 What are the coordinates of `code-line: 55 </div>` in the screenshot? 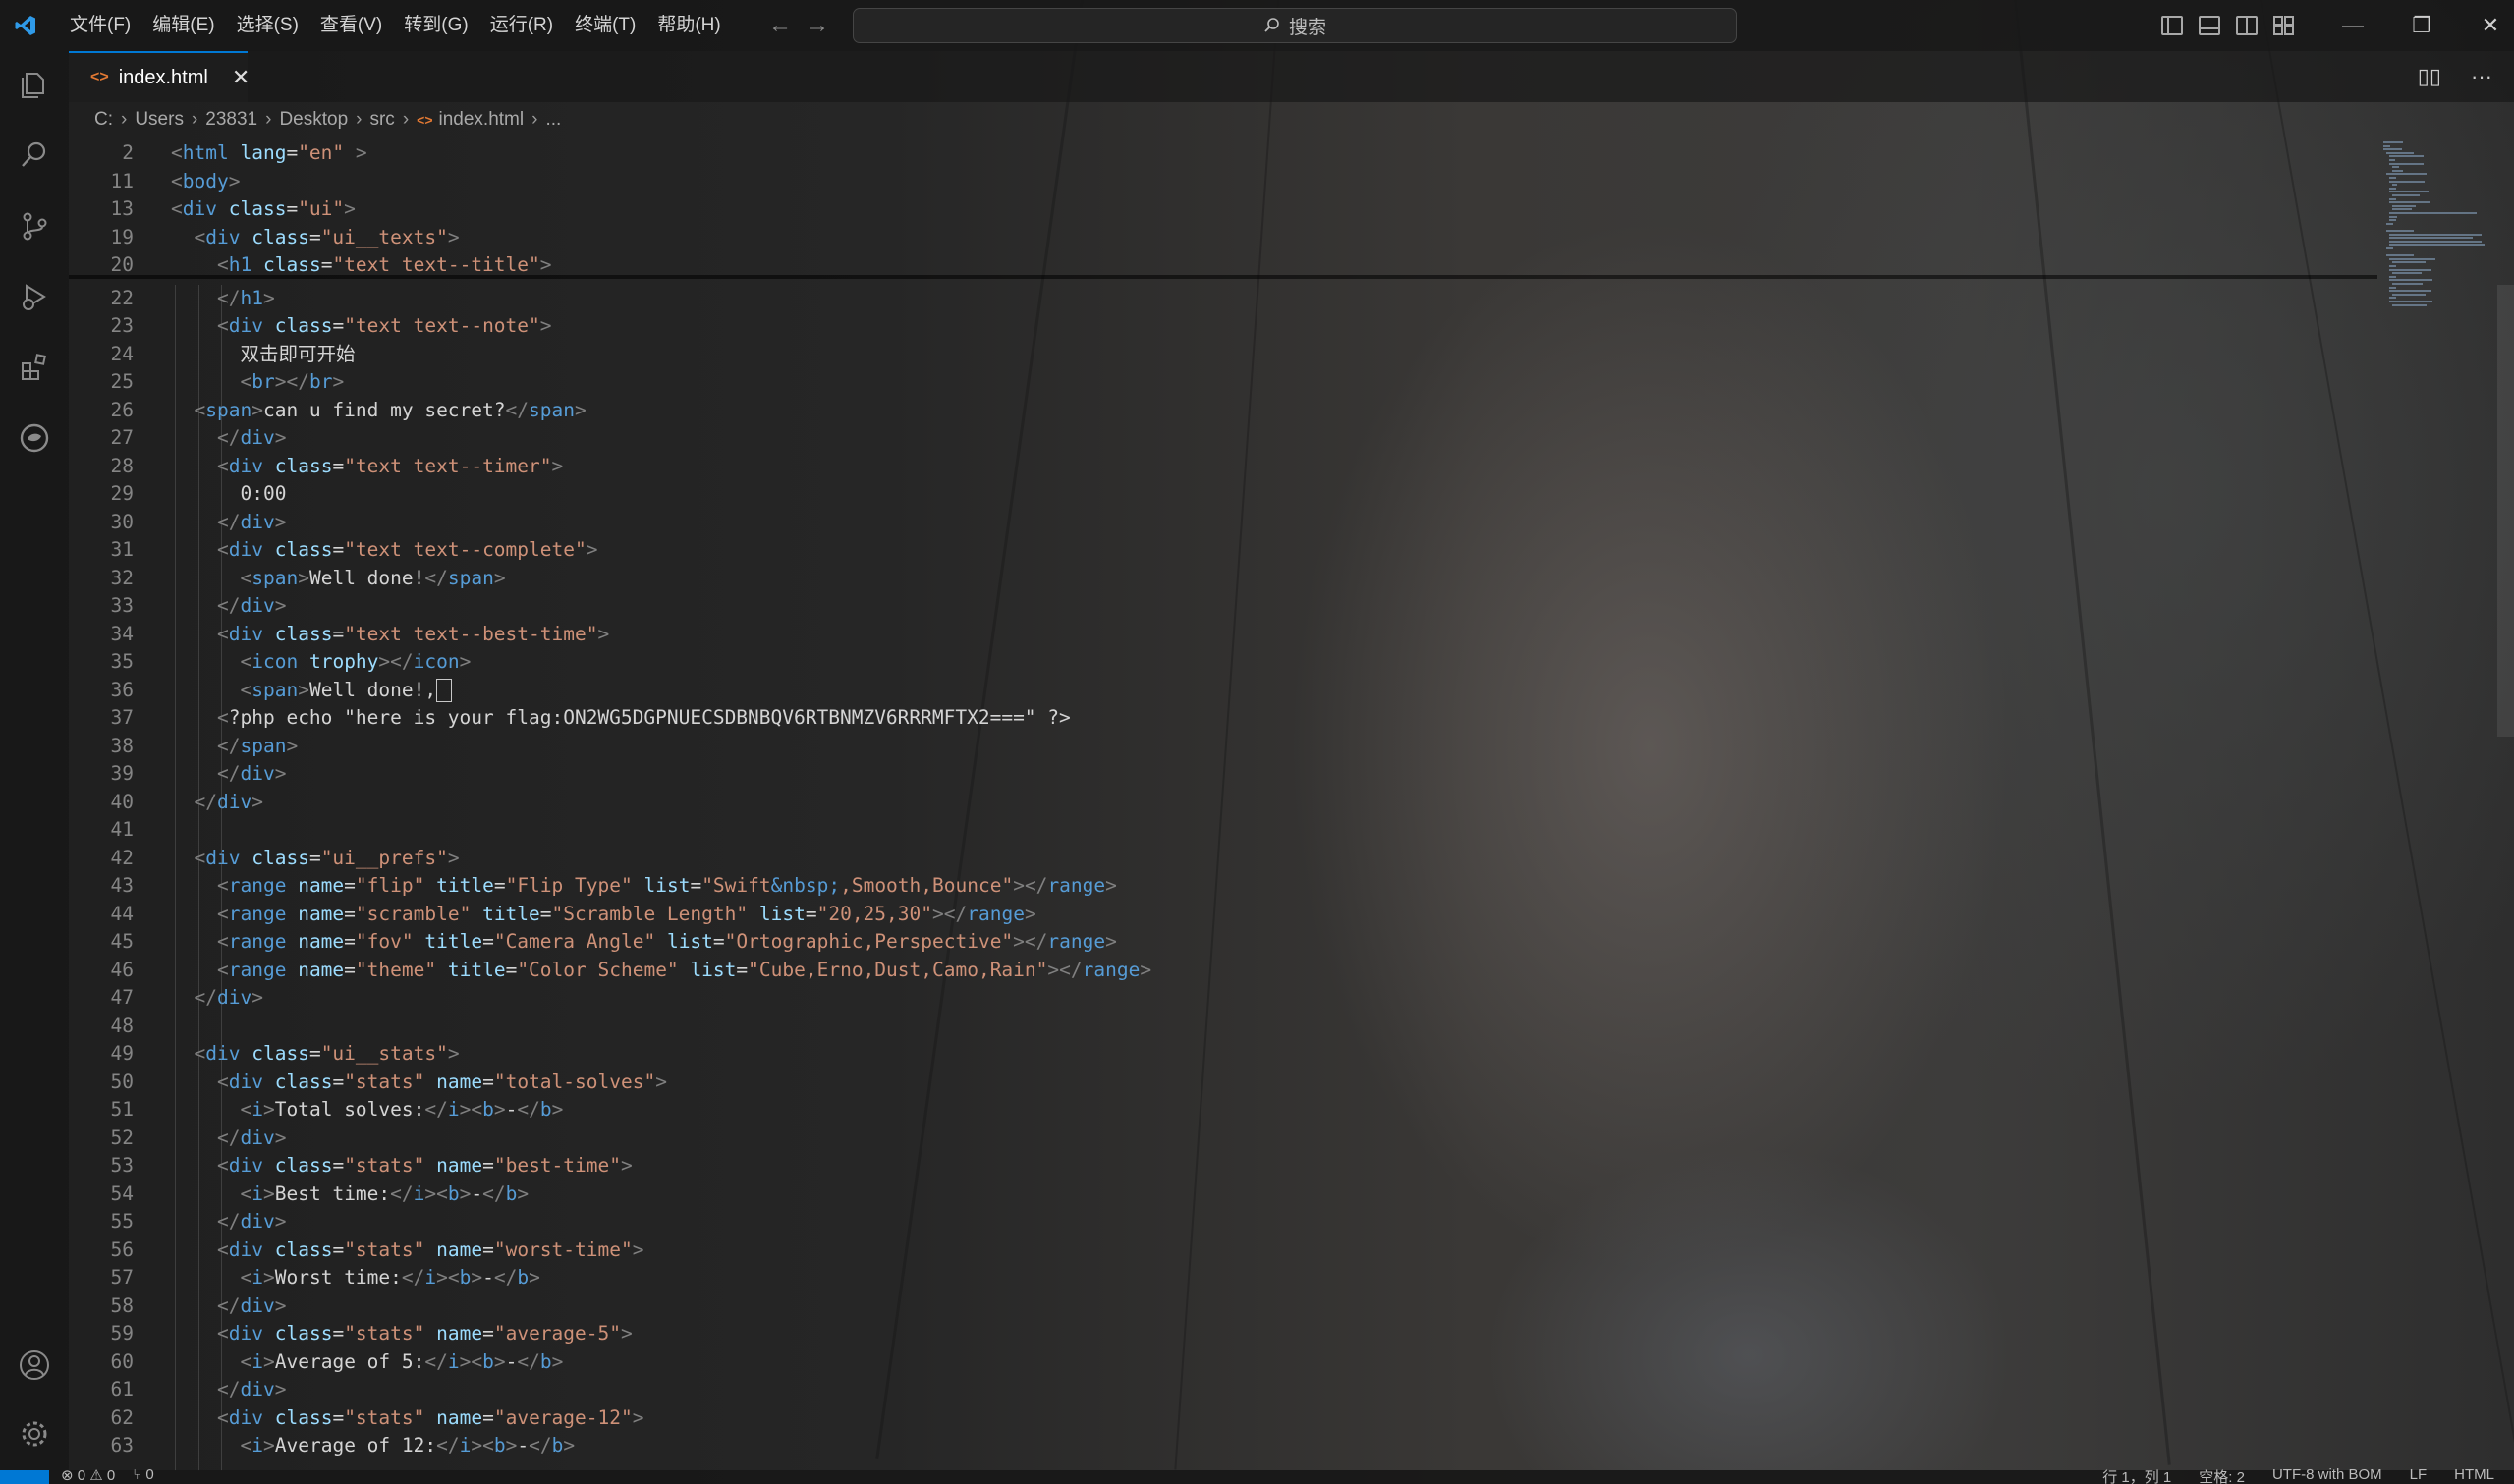 It's located at (1223, 1222).